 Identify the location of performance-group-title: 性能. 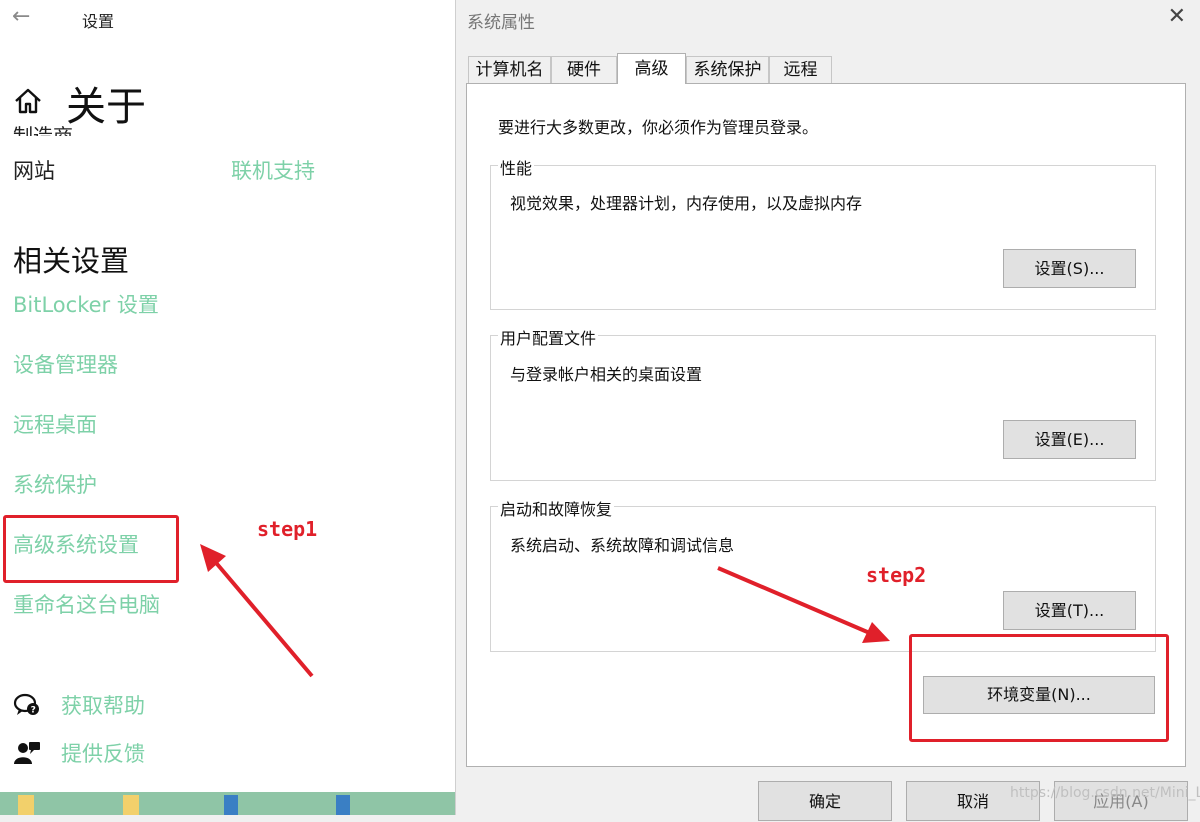
(516, 167).